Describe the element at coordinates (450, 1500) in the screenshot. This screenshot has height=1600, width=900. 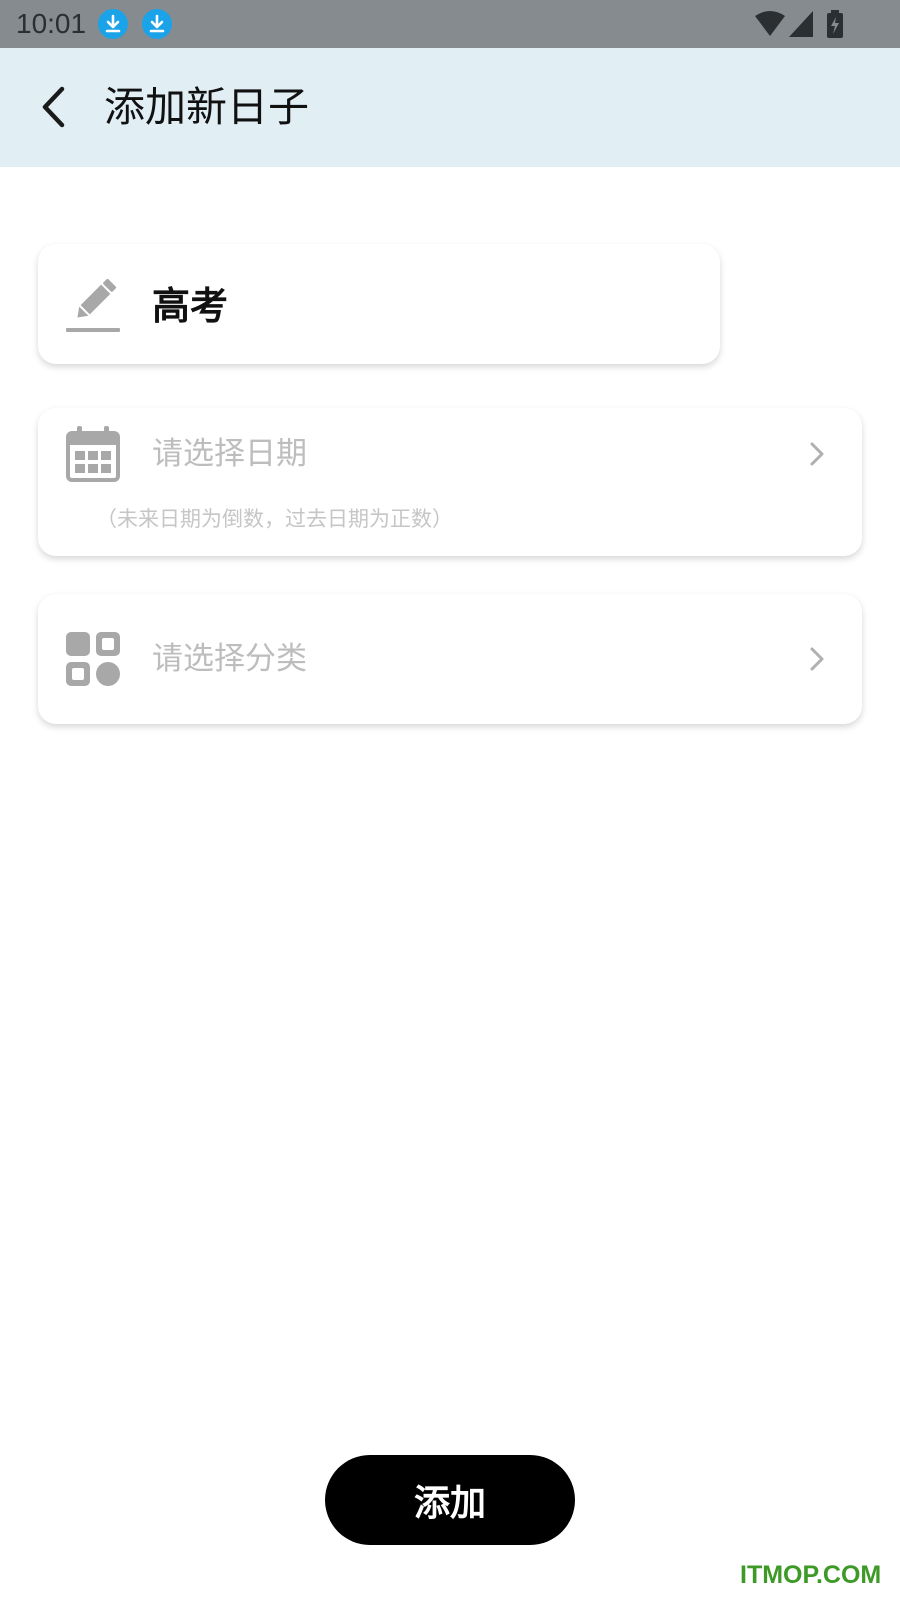
I see `add-button: 添加` at that location.